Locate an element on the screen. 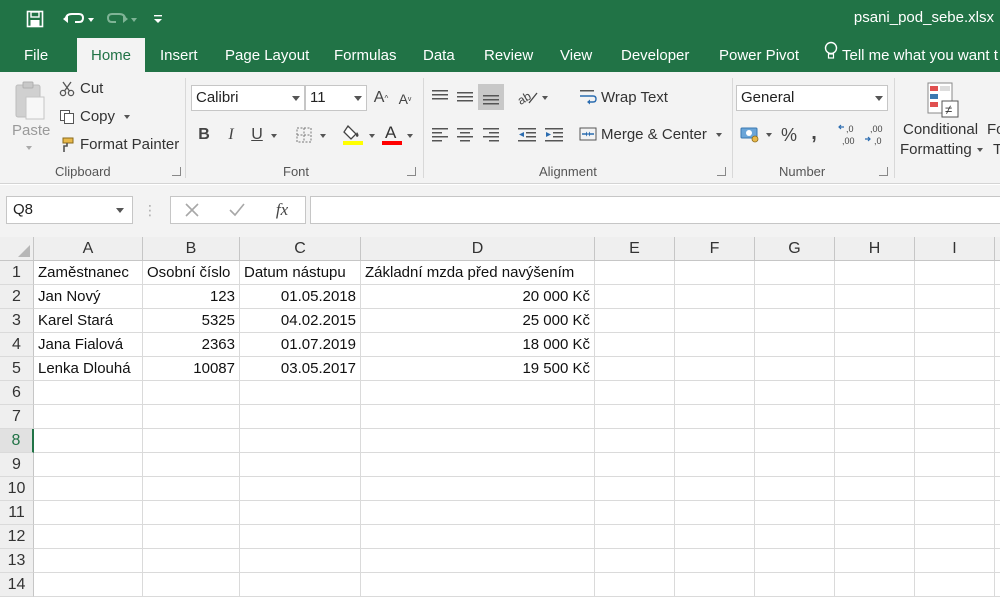  row-header: 5 is located at coordinates (17, 369).